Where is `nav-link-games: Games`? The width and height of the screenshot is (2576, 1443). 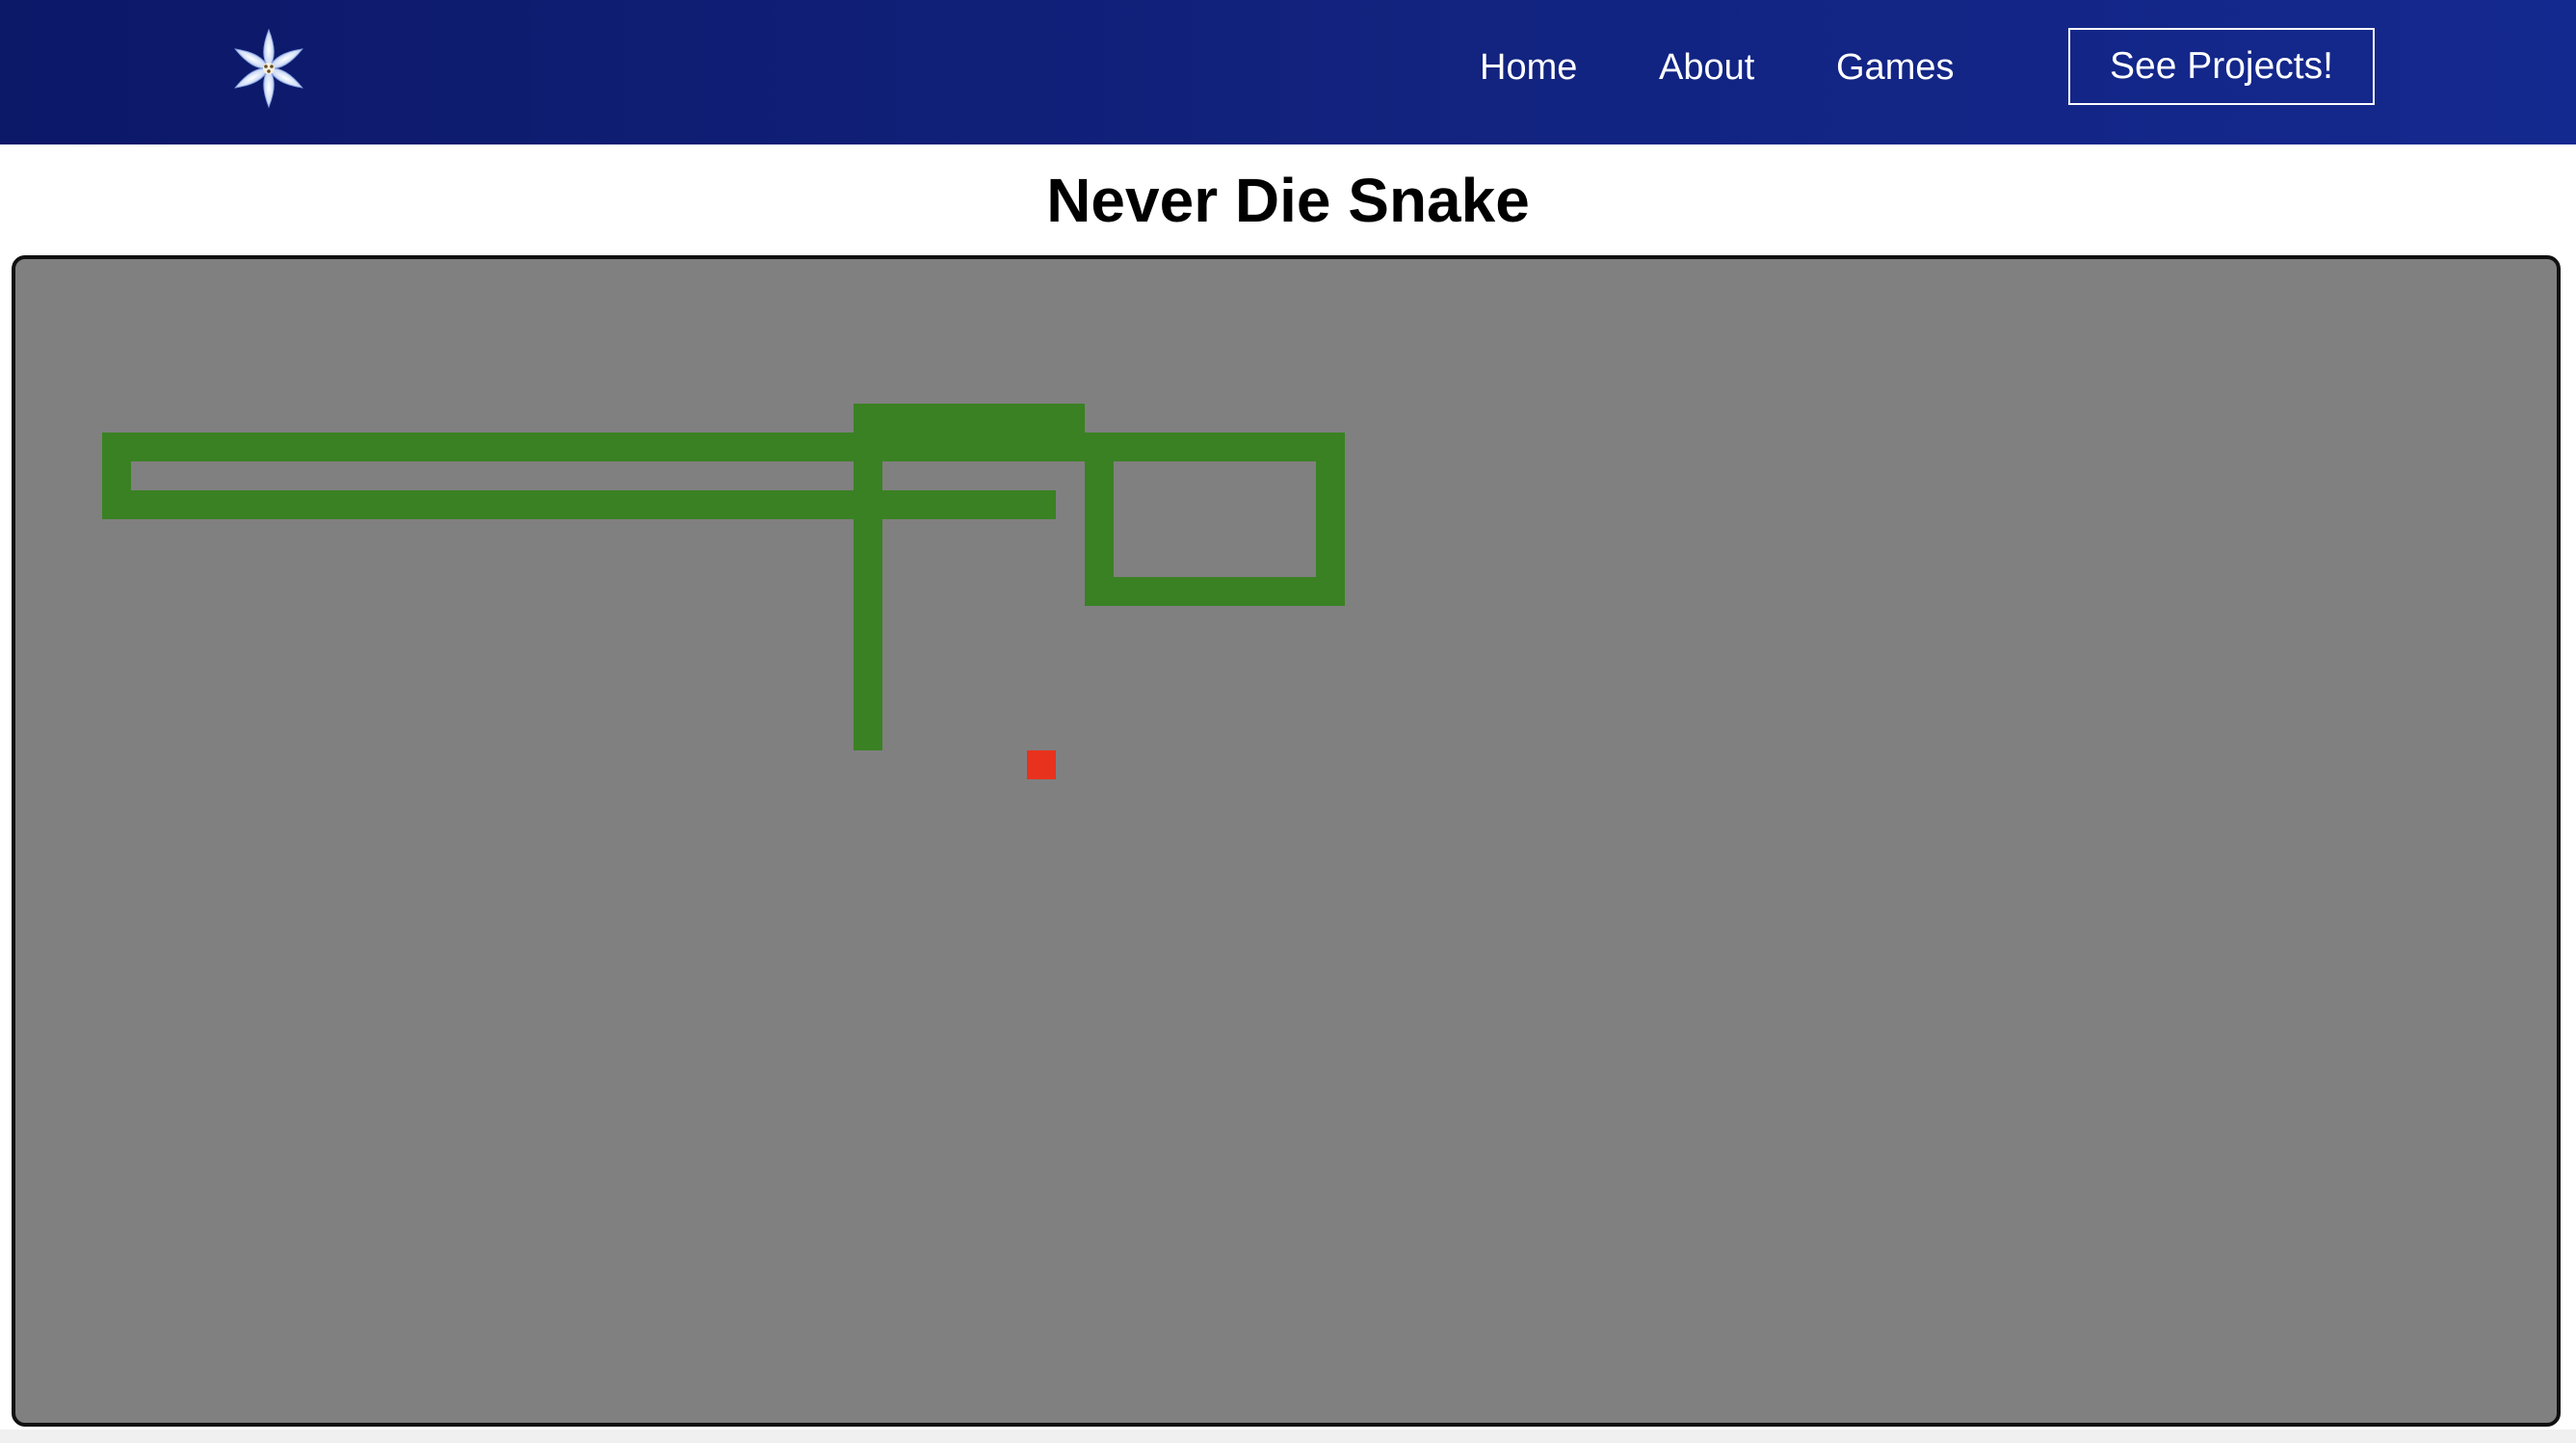 nav-link-games: Games is located at coordinates (1895, 67).